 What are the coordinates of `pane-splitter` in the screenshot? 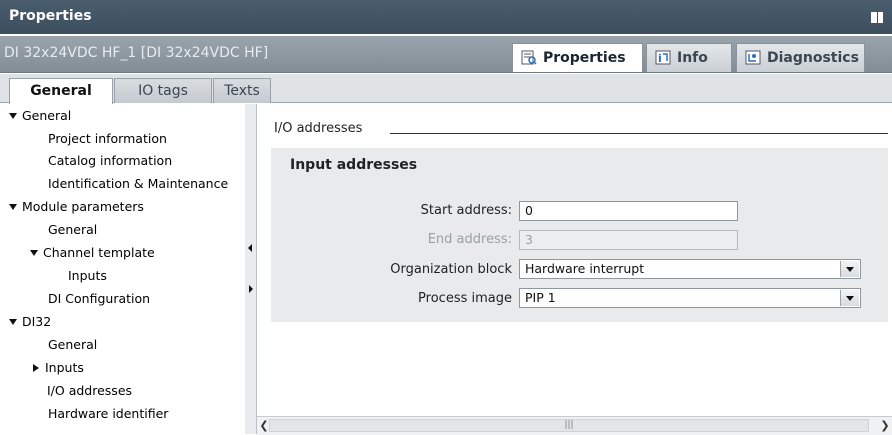 It's located at (251, 269).